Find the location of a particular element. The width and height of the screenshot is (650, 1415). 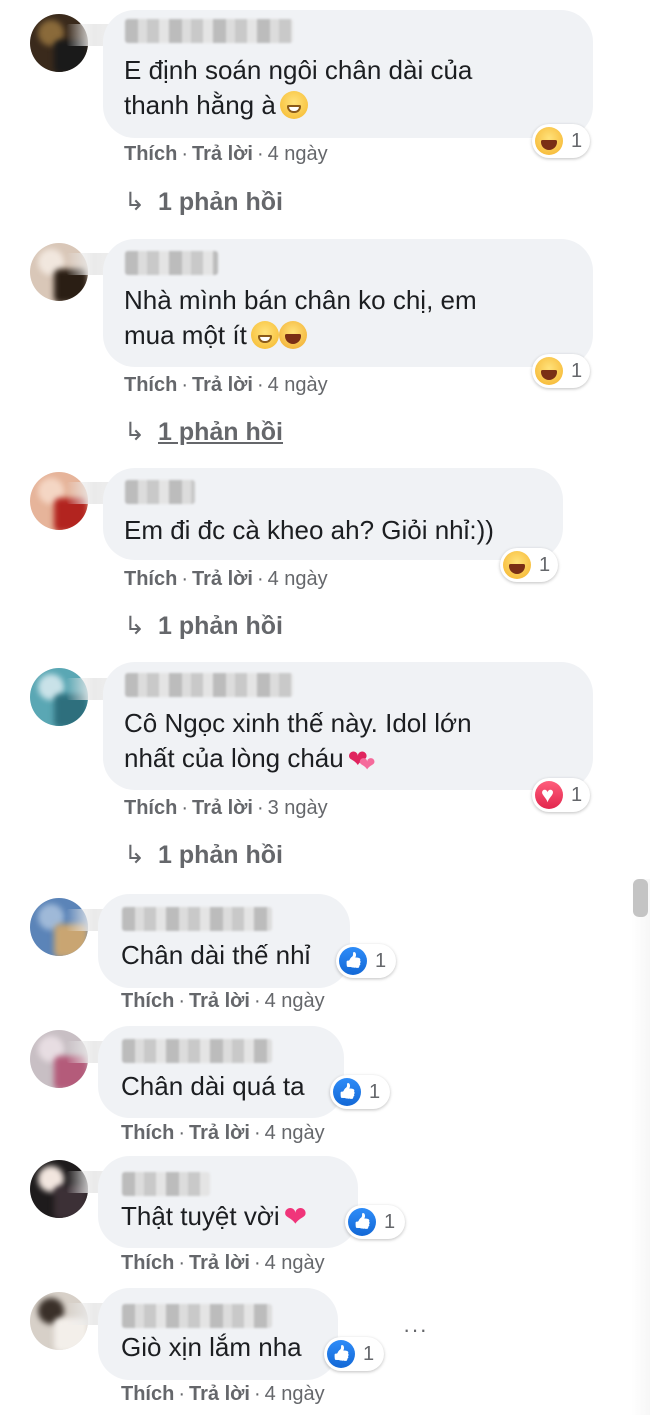

timestamp: 3 ngày is located at coordinates (298, 808).